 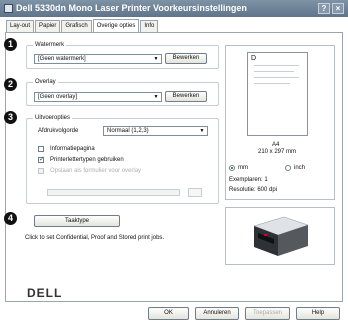 What do you see at coordinates (300, 168) in the screenshot?
I see `unit-inch-label: inch` at bounding box center [300, 168].